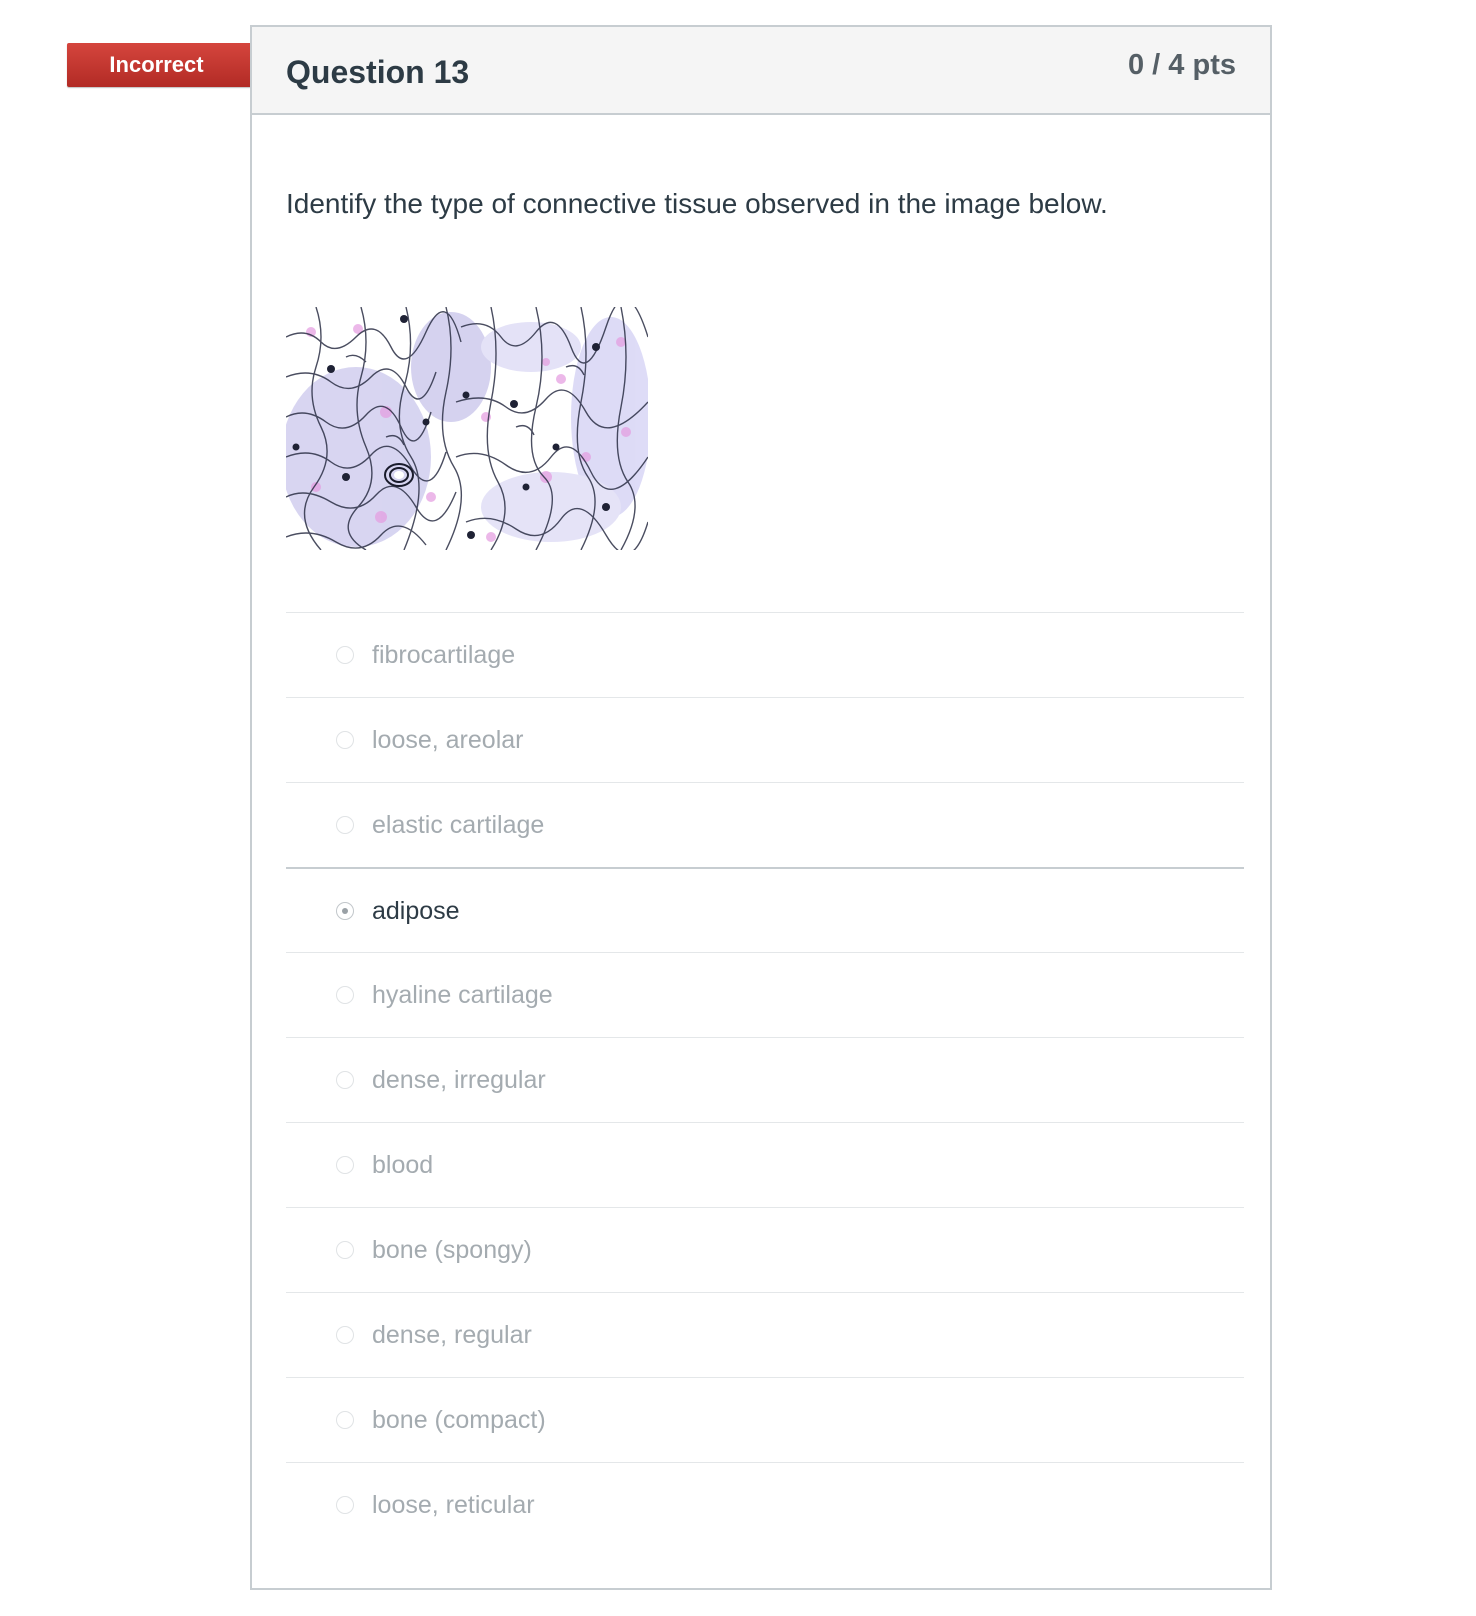  I want to click on answer-option: dense, regular, so click(765, 1334).